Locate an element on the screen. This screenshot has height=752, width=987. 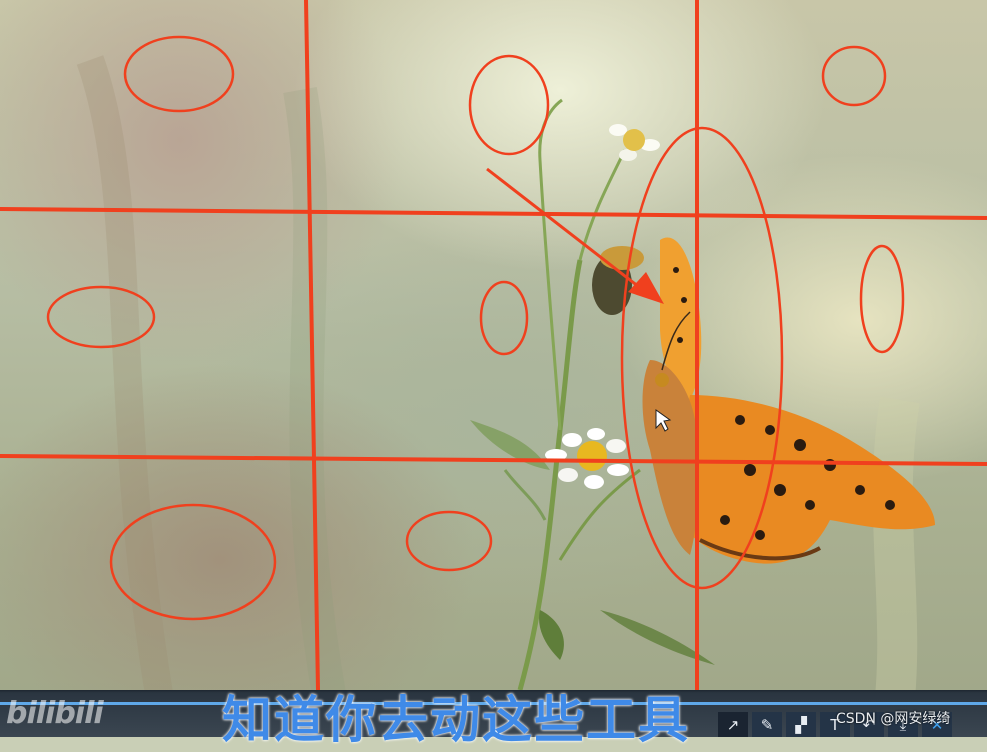
arrow-icon: ↗ is located at coordinates (733, 724).